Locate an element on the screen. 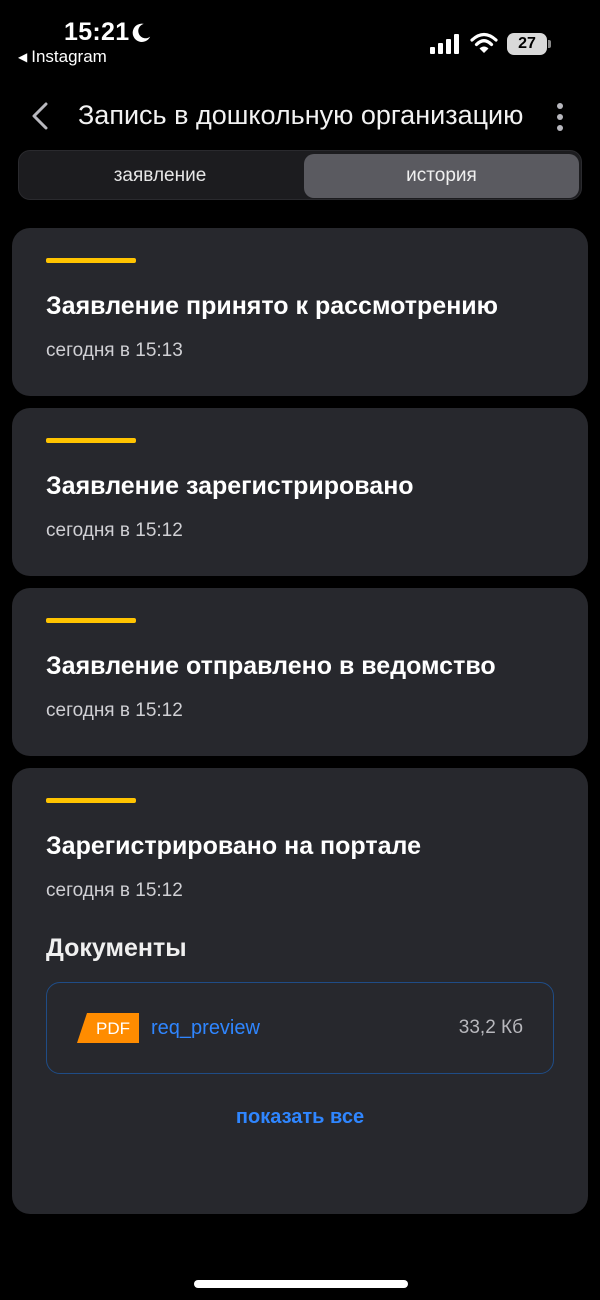 This screenshot has width=600, height=1300. history-title: Заявление принято к рассмотрению is located at coordinates (272, 306).